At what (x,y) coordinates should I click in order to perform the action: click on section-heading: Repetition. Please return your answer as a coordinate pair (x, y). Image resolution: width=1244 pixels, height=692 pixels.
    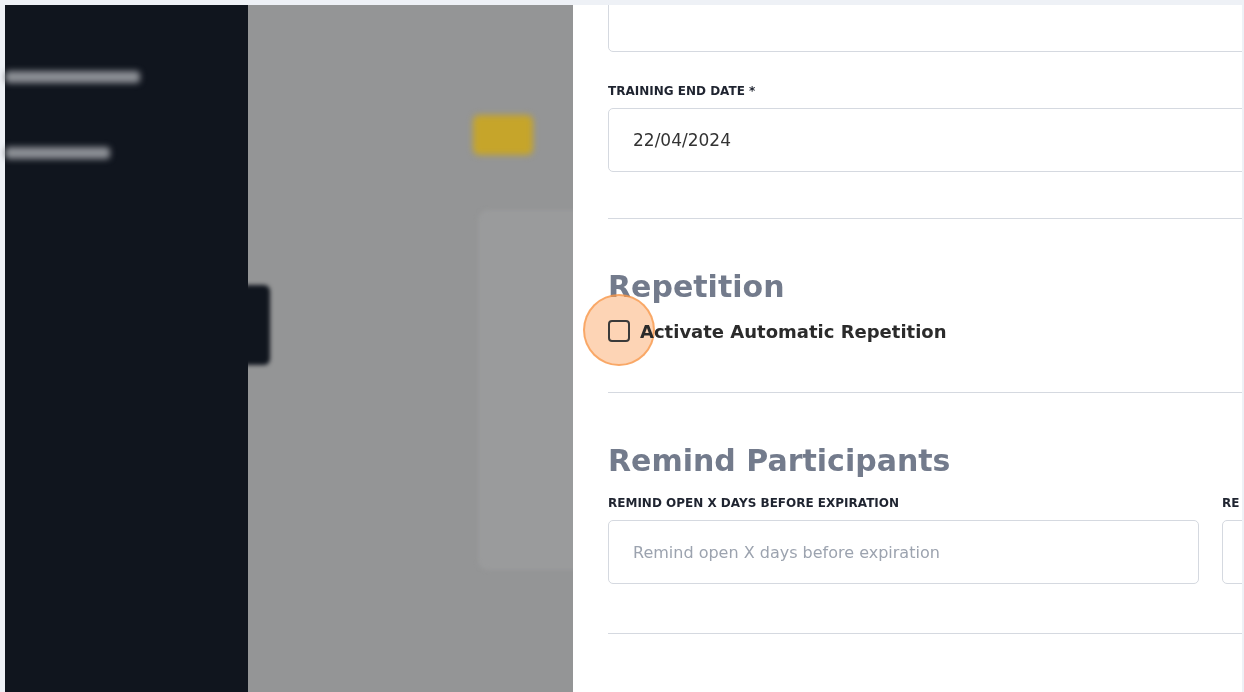
    Looking at the image, I should click on (697, 286).